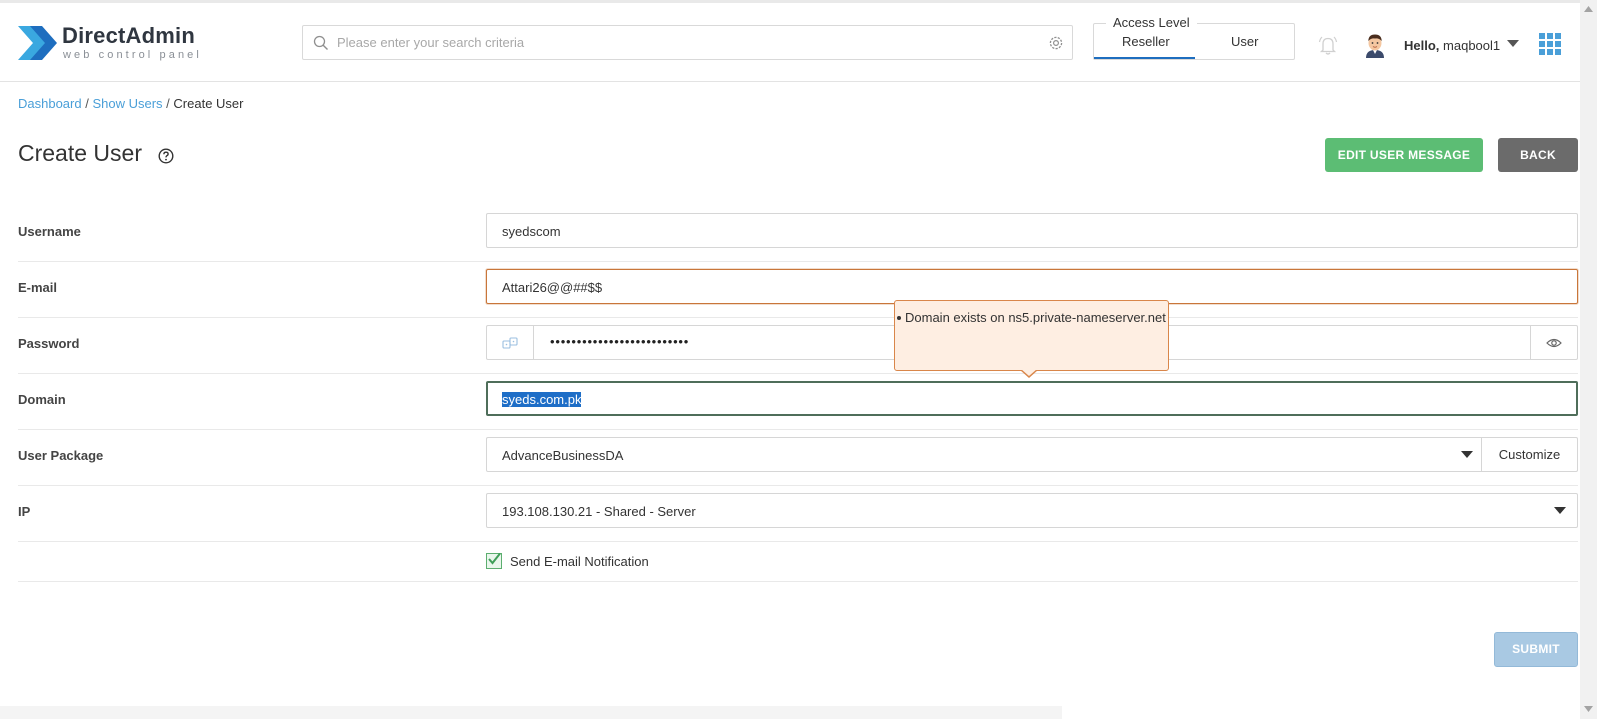 This screenshot has height=719, width=1597. I want to click on access-tab-reseller: Reseller, so click(1146, 41).